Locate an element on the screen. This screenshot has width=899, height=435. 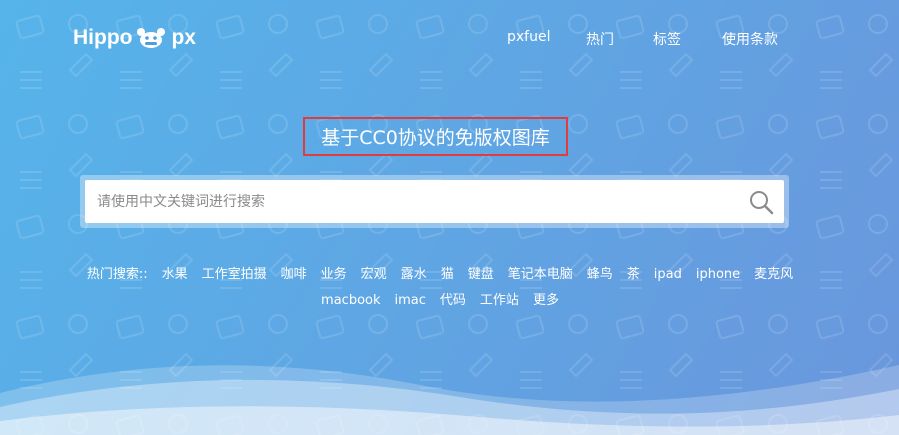
nav-item-popular: 热门 is located at coordinates (600, 39).